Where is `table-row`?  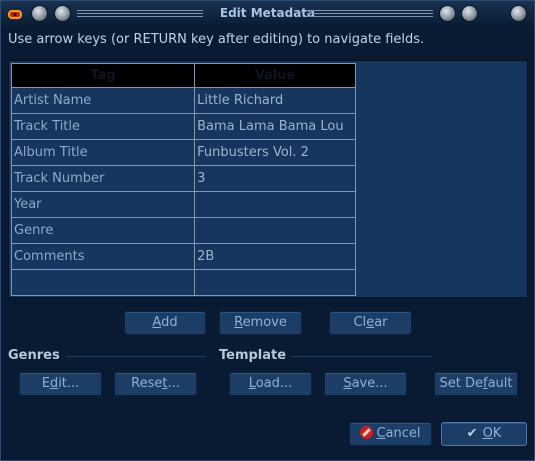 table-row is located at coordinates (183, 282).